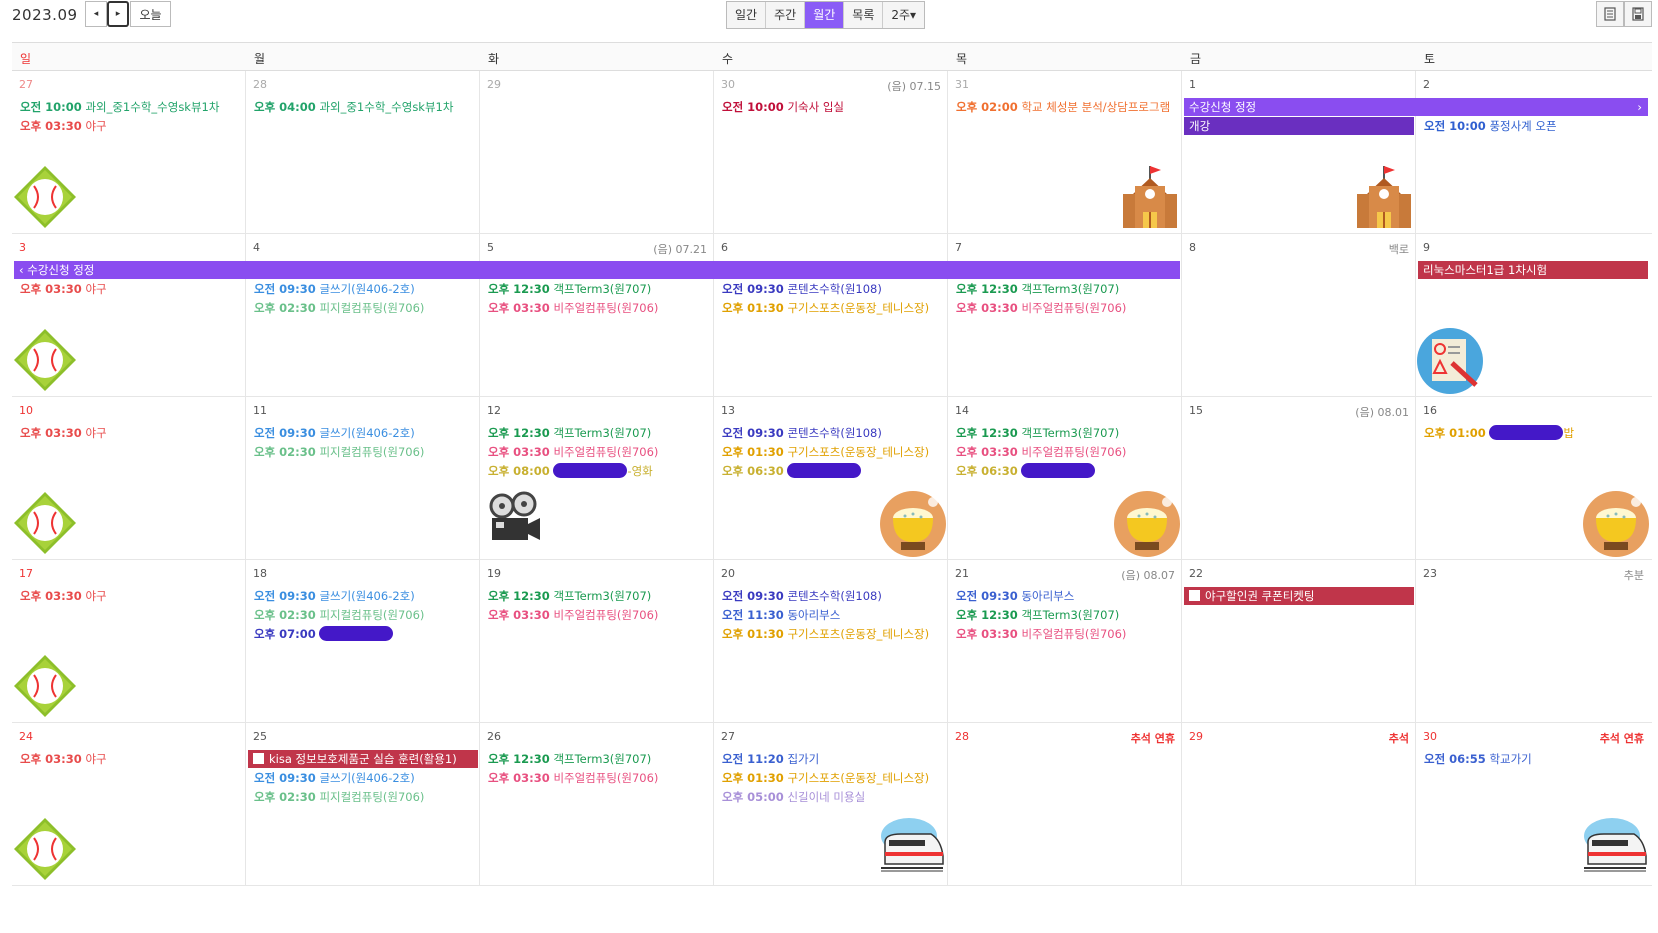 The image size is (1658, 933). I want to click on day-number: 11, so click(260, 410).